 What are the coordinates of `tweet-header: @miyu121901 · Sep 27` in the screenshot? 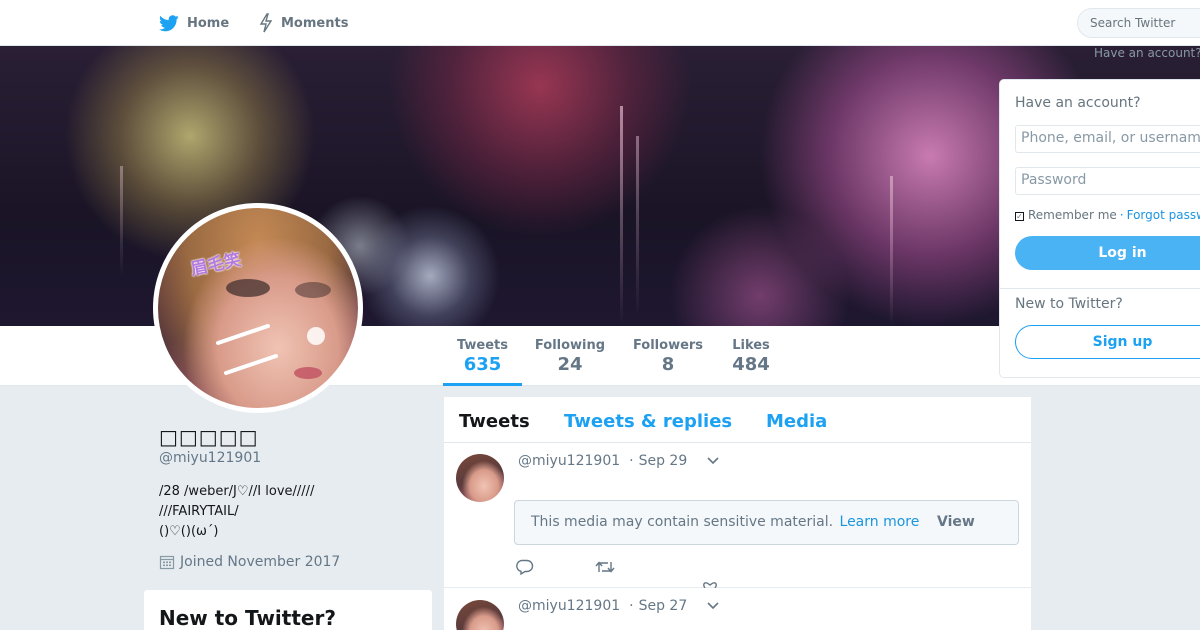 It's located at (602, 606).